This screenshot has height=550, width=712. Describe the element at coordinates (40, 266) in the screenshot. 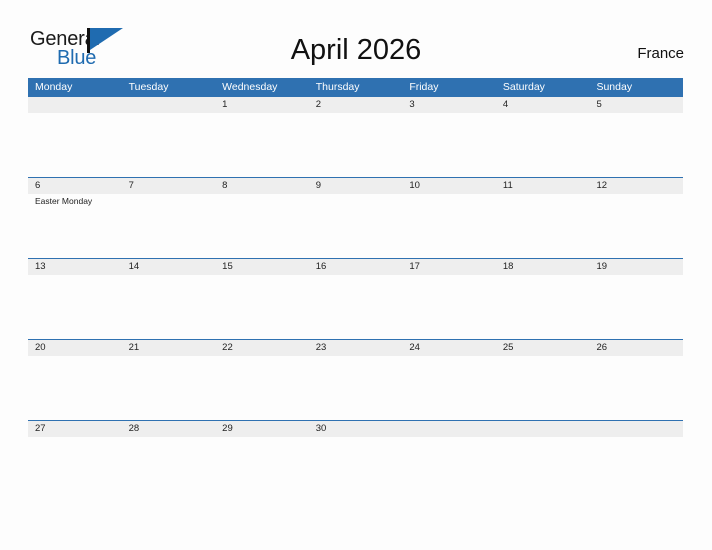

I see `day-number: 13` at that location.